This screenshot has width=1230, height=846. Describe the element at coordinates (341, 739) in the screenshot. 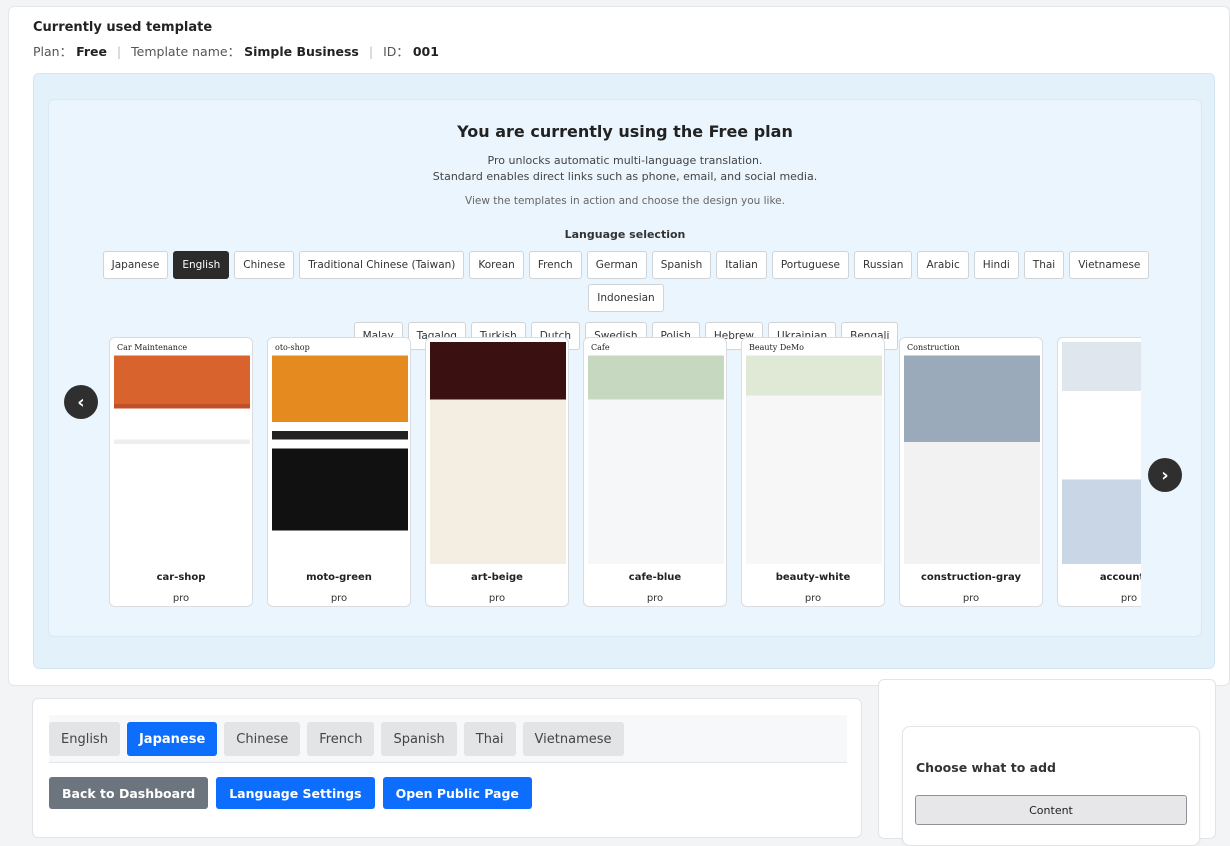

I see `tab-french: French` at that location.